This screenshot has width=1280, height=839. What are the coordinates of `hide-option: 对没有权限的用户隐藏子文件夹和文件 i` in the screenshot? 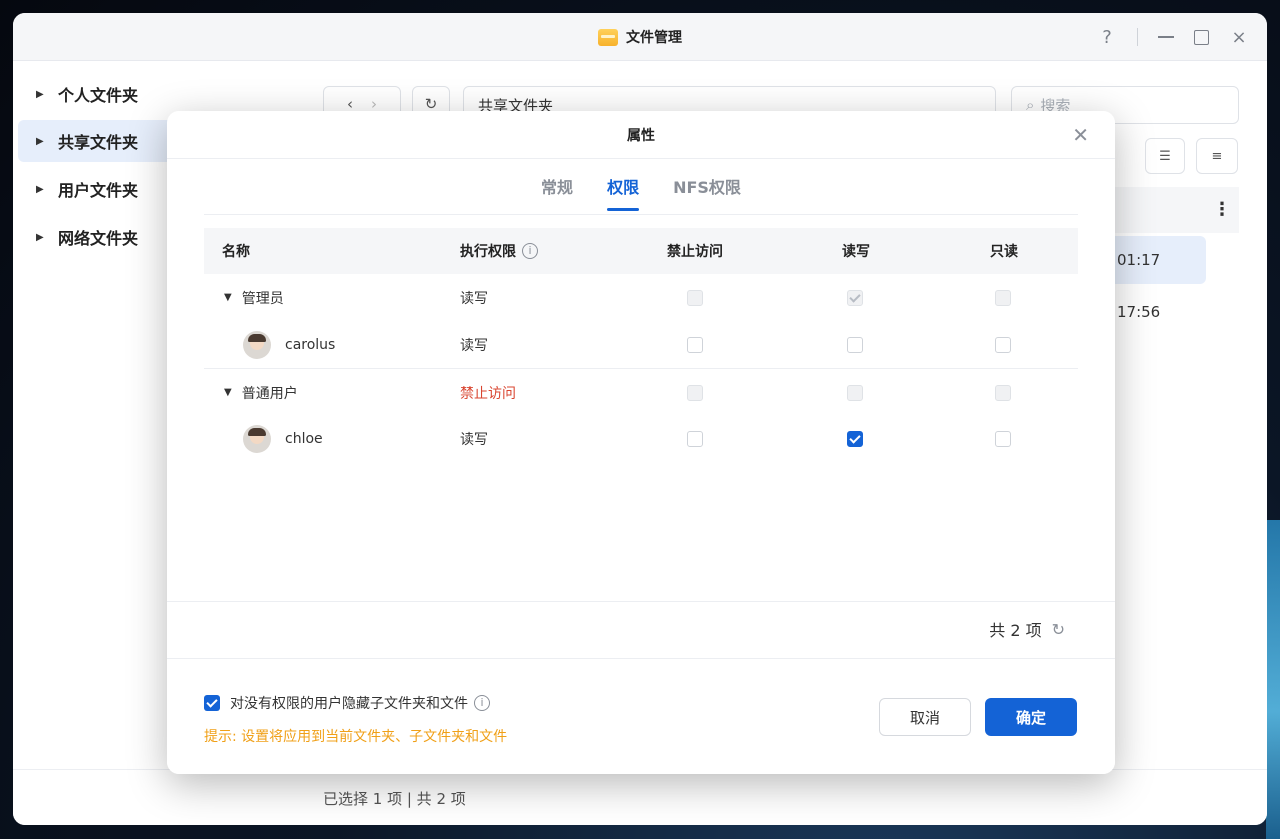 It's located at (347, 703).